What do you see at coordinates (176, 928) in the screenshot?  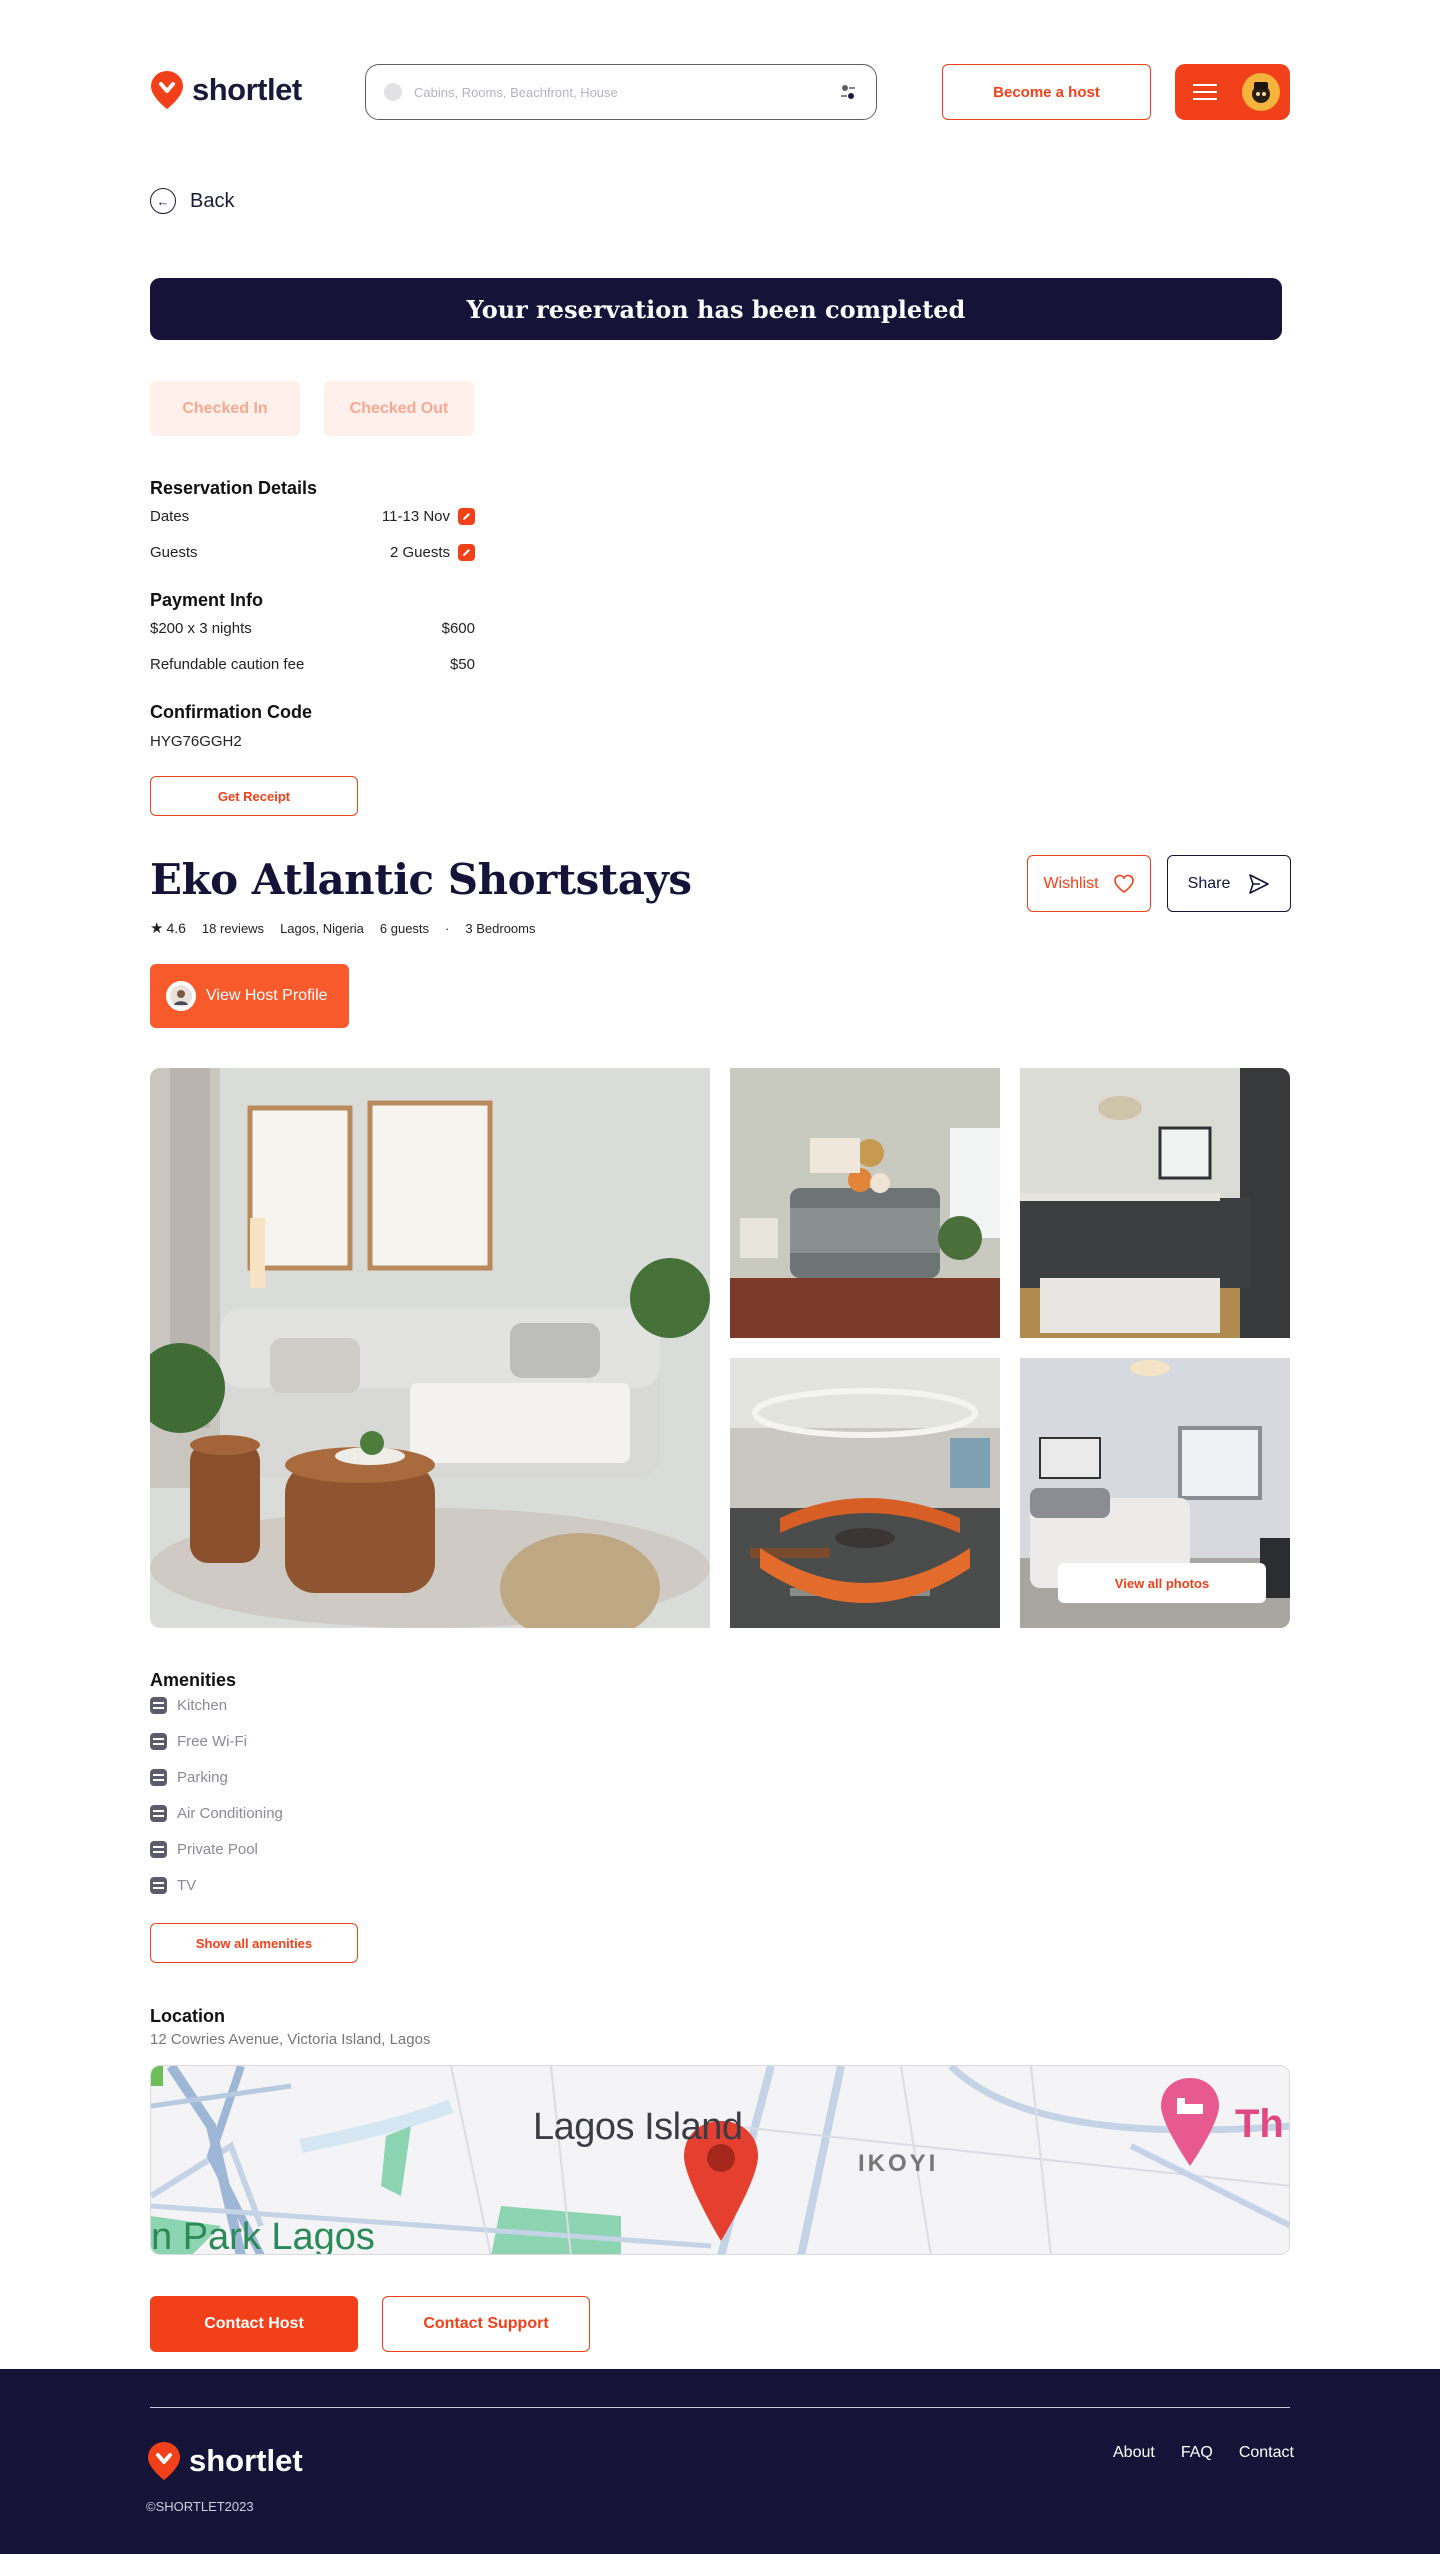 I see `rating-value: 4.6` at bounding box center [176, 928].